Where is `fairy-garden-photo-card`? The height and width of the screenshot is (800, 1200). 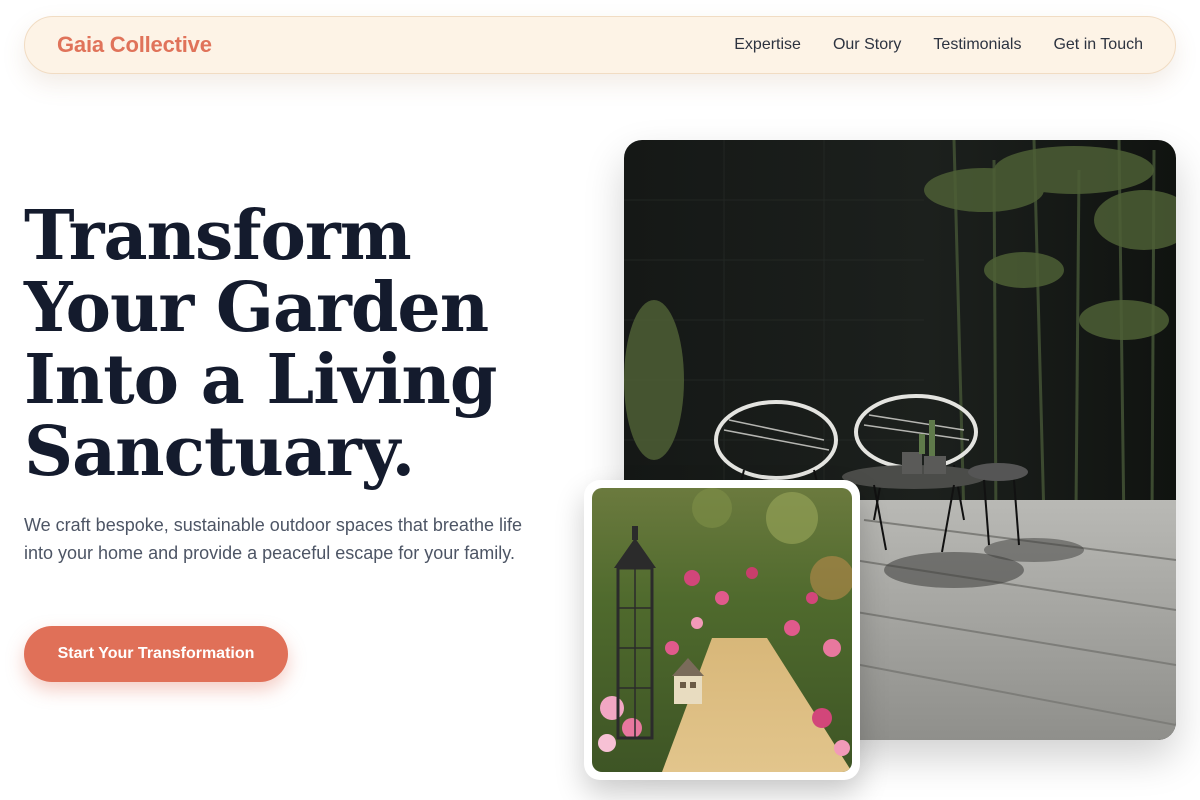
fairy-garden-photo-card is located at coordinates (722, 630).